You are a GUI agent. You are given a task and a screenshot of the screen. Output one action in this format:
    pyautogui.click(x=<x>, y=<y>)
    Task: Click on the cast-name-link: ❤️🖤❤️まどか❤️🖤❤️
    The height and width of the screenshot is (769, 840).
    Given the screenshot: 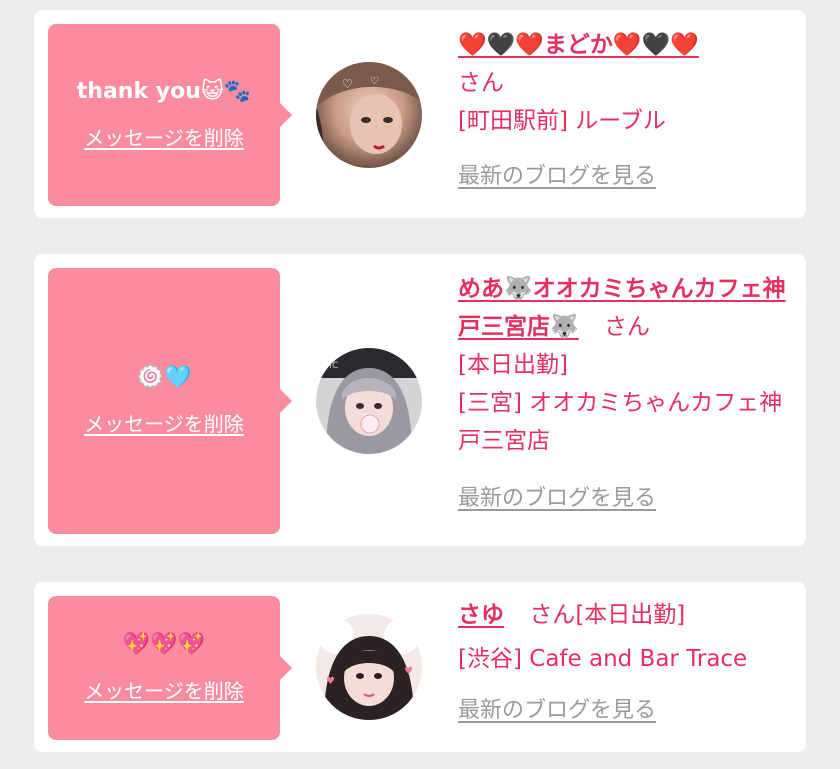 What is the action you would take?
    pyautogui.click(x=578, y=45)
    